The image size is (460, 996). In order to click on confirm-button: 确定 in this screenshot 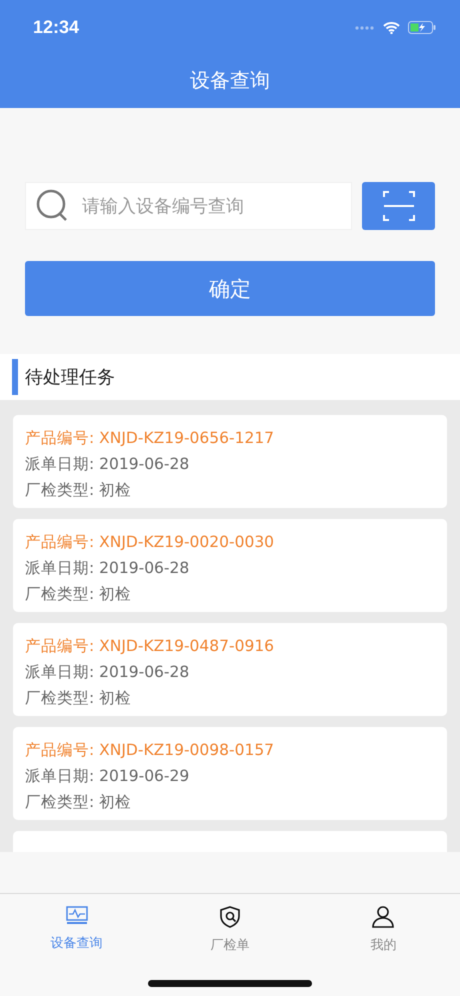, I will do `click(230, 288)`.